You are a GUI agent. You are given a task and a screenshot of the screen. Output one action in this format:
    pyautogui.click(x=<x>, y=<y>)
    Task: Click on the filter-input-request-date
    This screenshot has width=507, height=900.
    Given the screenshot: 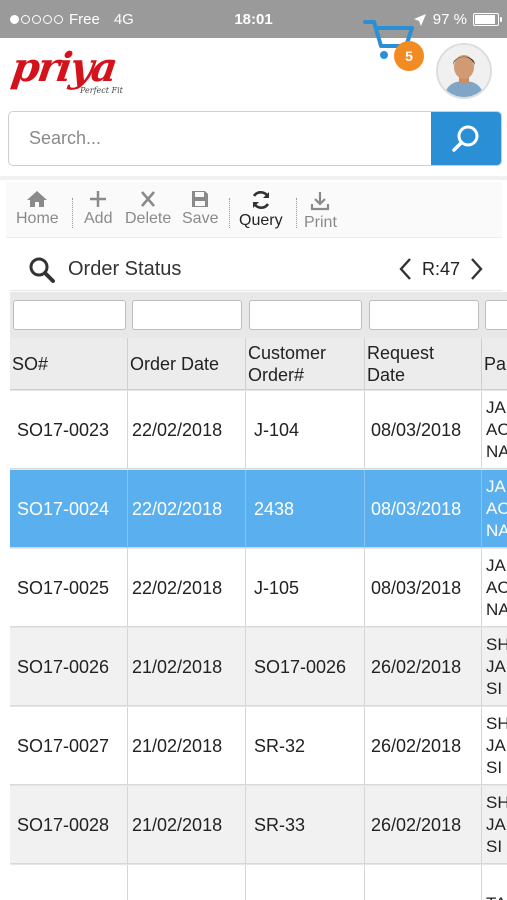 What is the action you would take?
    pyautogui.click(x=424, y=315)
    